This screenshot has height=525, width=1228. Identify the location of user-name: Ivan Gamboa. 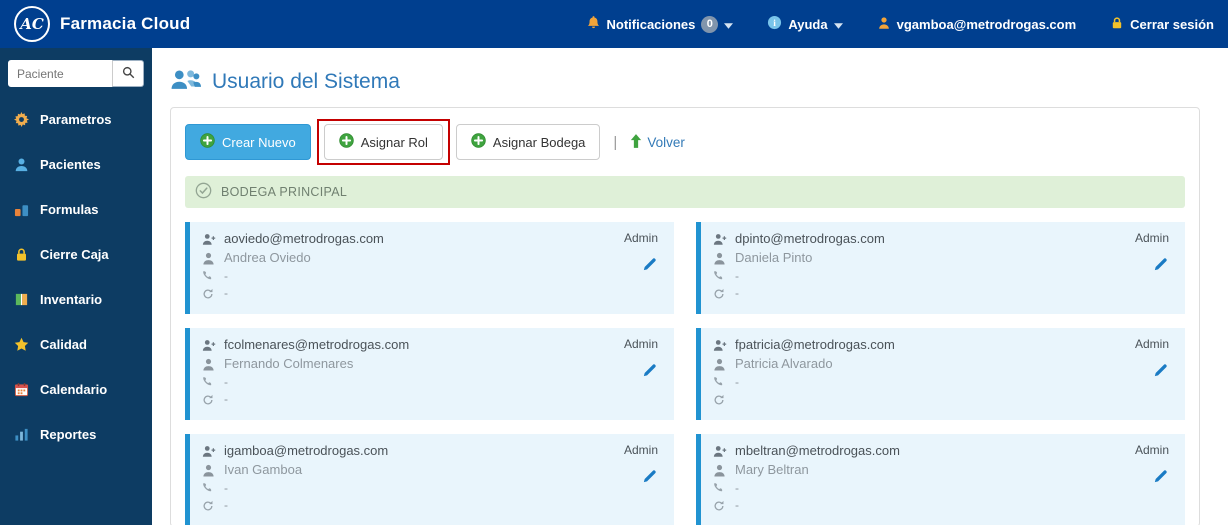
(263, 469).